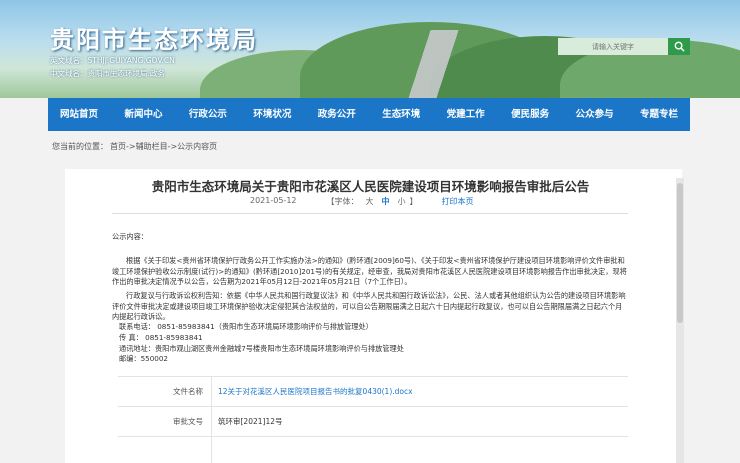  I want to click on nav-item-special-topics: 专题专栏, so click(659, 114).